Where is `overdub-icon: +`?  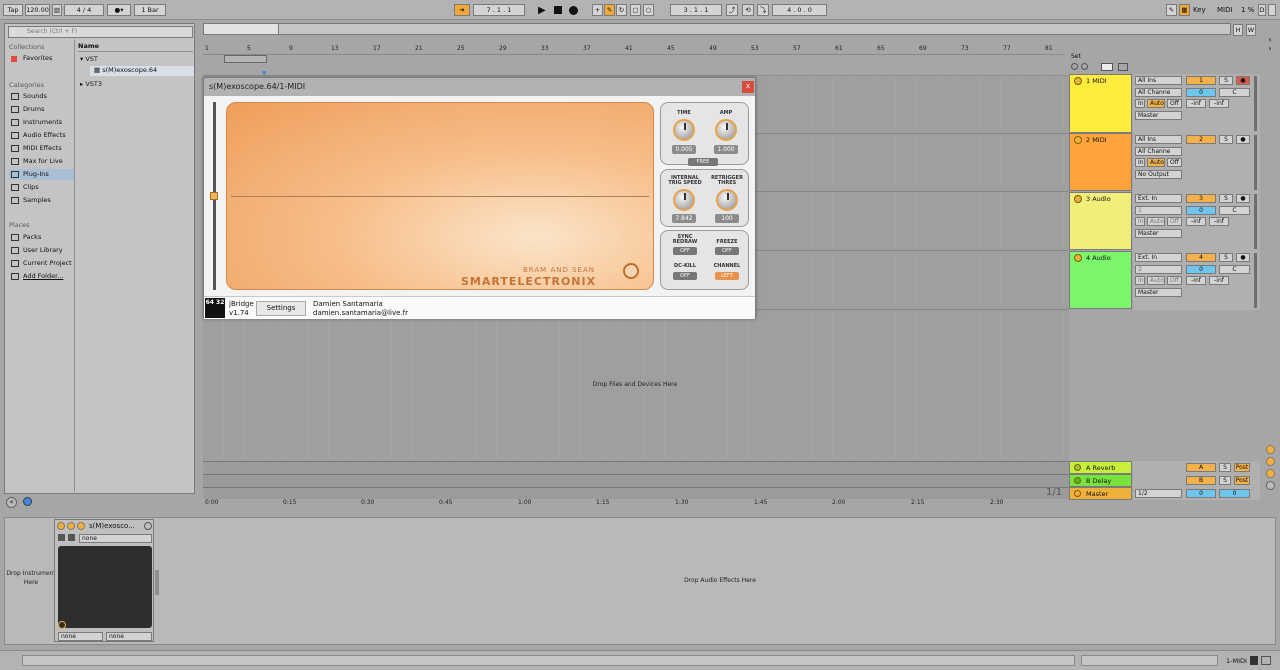 overdub-icon: + is located at coordinates (597, 10).